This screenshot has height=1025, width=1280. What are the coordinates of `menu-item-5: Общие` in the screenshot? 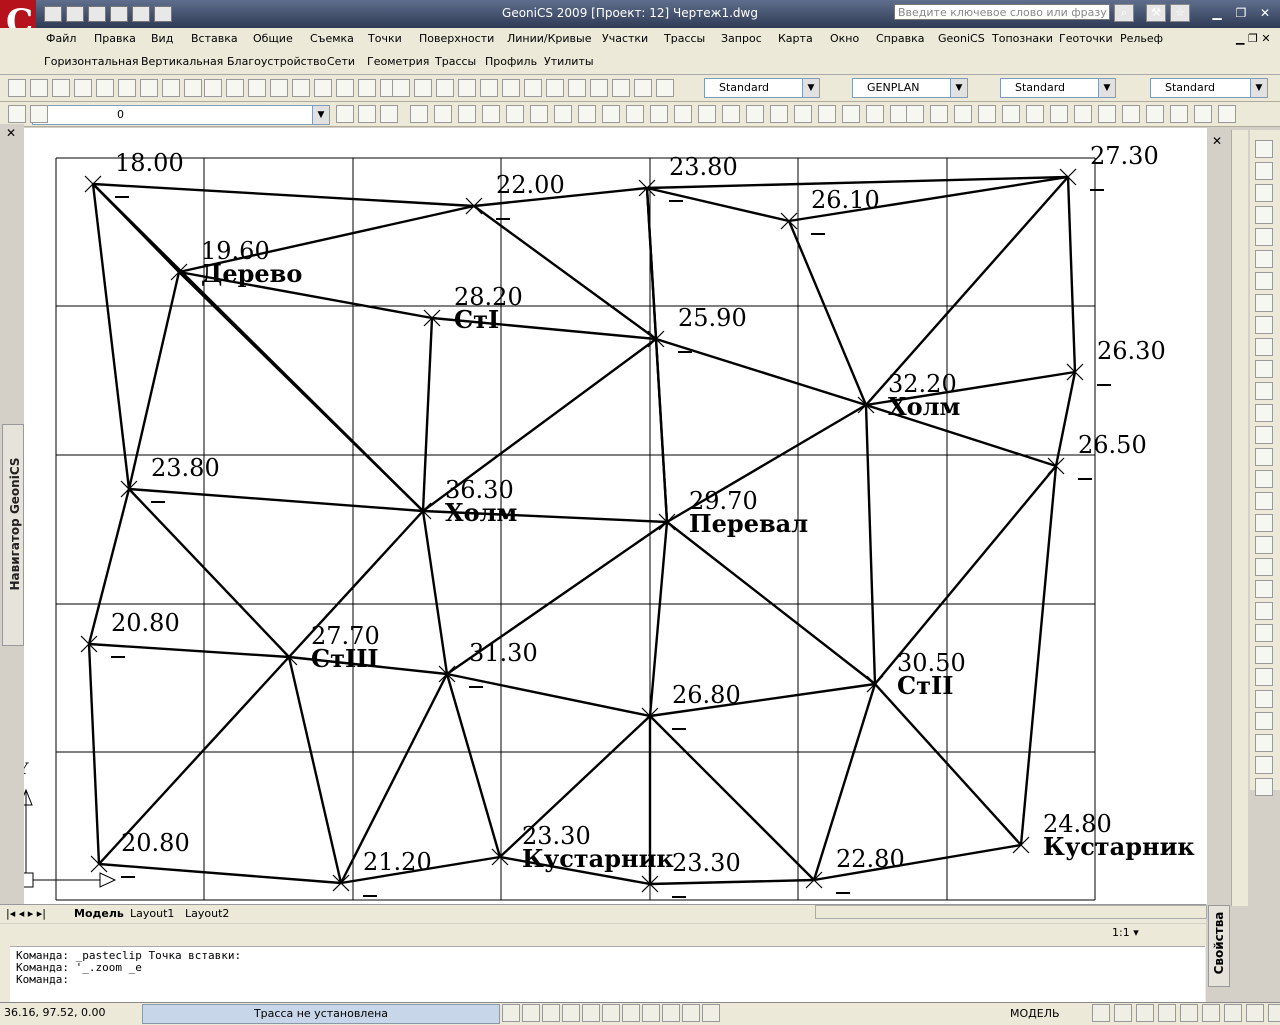 It's located at (273, 38).